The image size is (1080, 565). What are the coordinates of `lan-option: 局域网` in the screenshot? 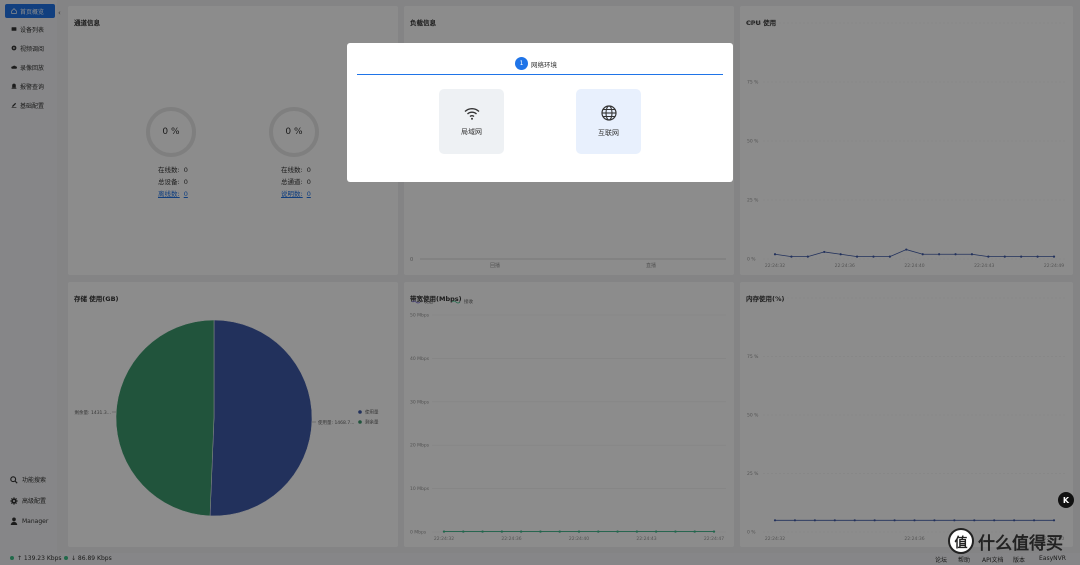 It's located at (471, 121).